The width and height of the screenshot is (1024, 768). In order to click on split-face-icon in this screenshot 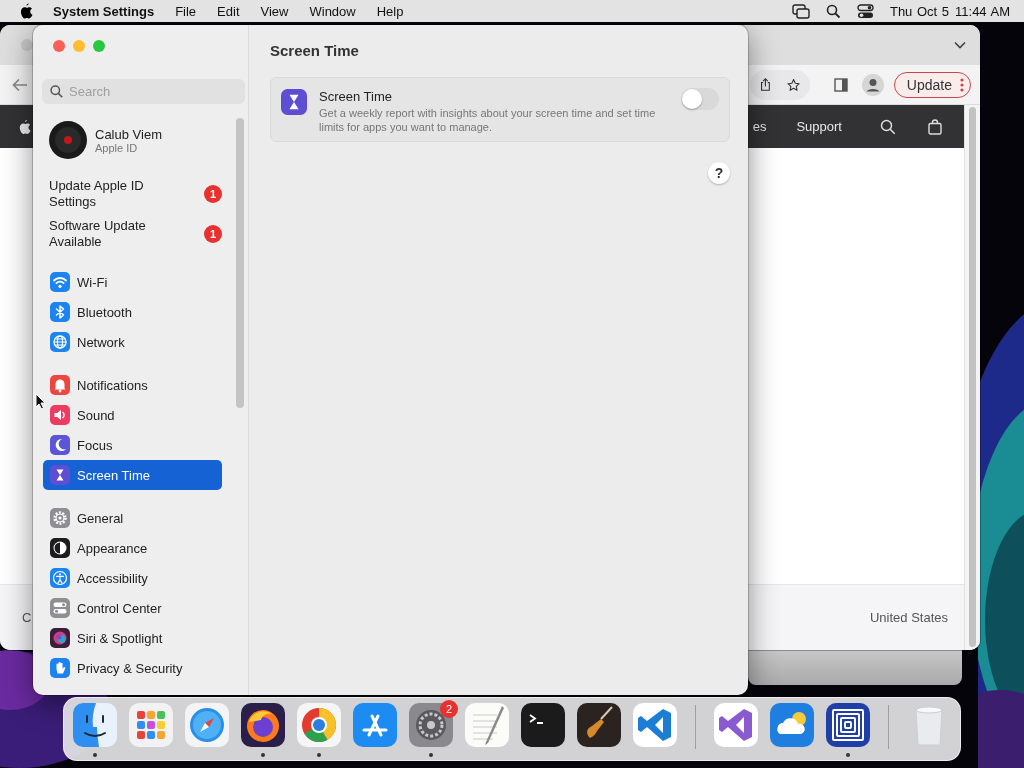, I will do `click(95, 725)`.